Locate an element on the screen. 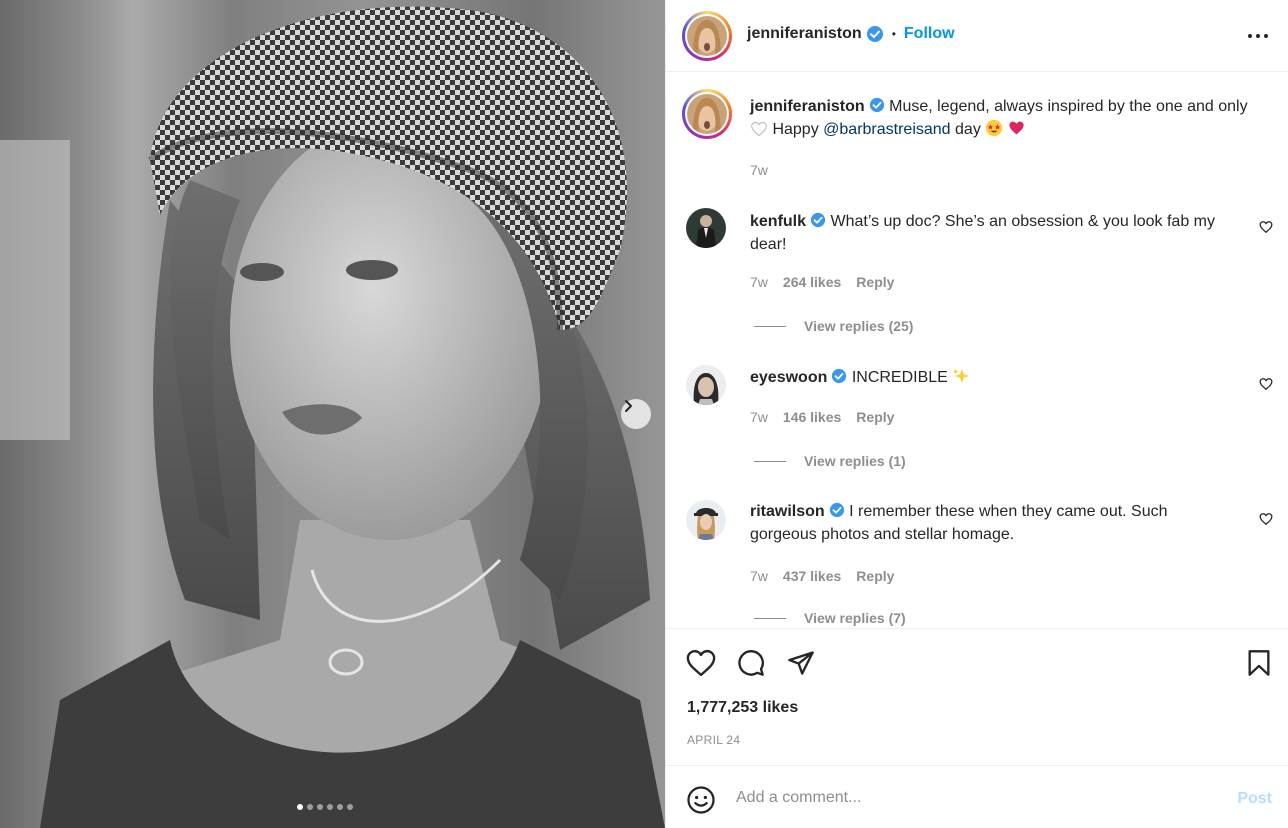 The width and height of the screenshot is (1288, 828). caption-avatar is located at coordinates (707, 114).